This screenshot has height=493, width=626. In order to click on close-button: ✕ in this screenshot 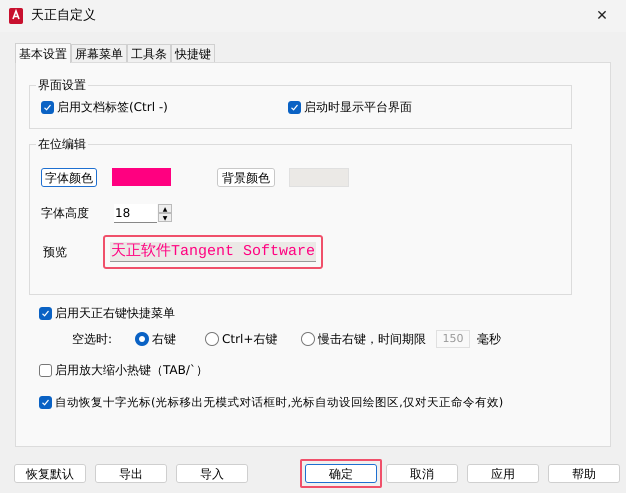, I will do `click(602, 16)`.